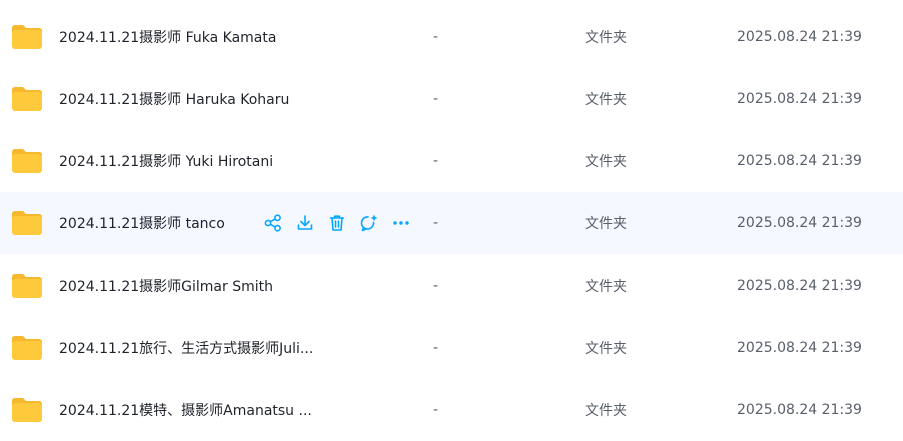 The width and height of the screenshot is (903, 441). Describe the element at coordinates (167, 37) in the screenshot. I see `file-name: 2024.11.21摄影师 Fuka Kamata` at that location.